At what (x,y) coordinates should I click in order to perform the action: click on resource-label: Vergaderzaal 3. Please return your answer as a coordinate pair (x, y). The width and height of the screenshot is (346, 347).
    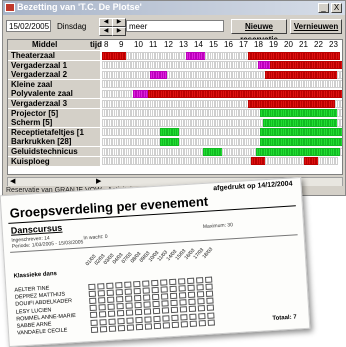
    Looking at the image, I should click on (54, 103).